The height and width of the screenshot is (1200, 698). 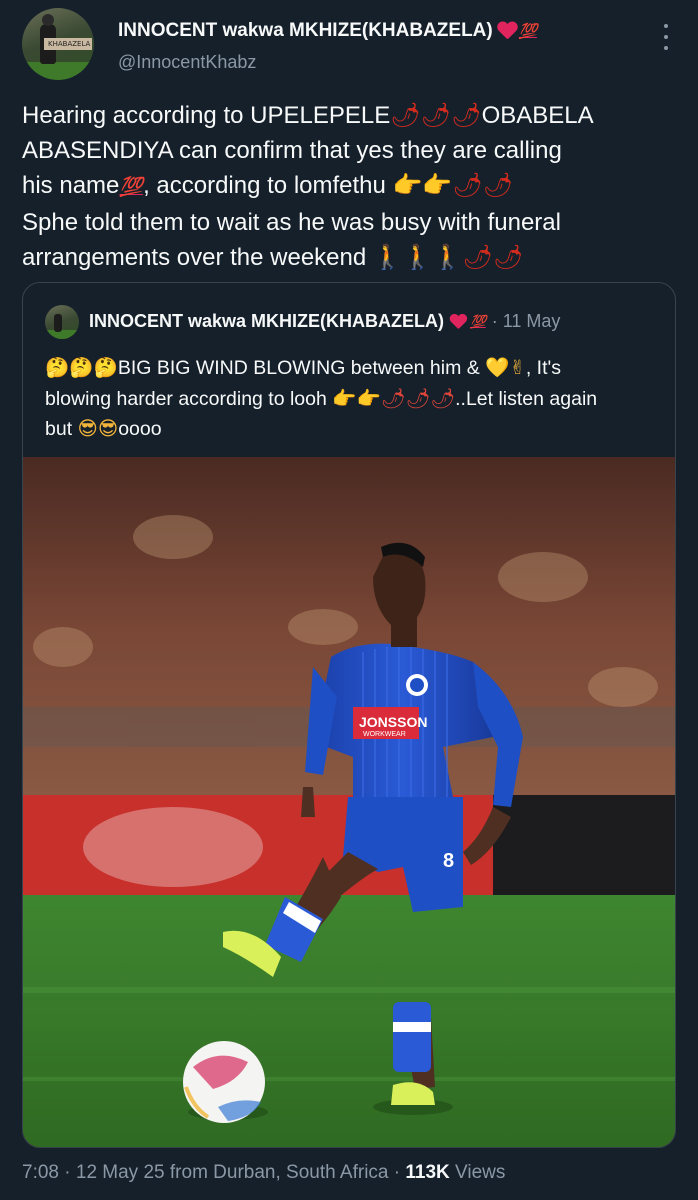 I want to click on views-label: Views, so click(x=480, y=1172).